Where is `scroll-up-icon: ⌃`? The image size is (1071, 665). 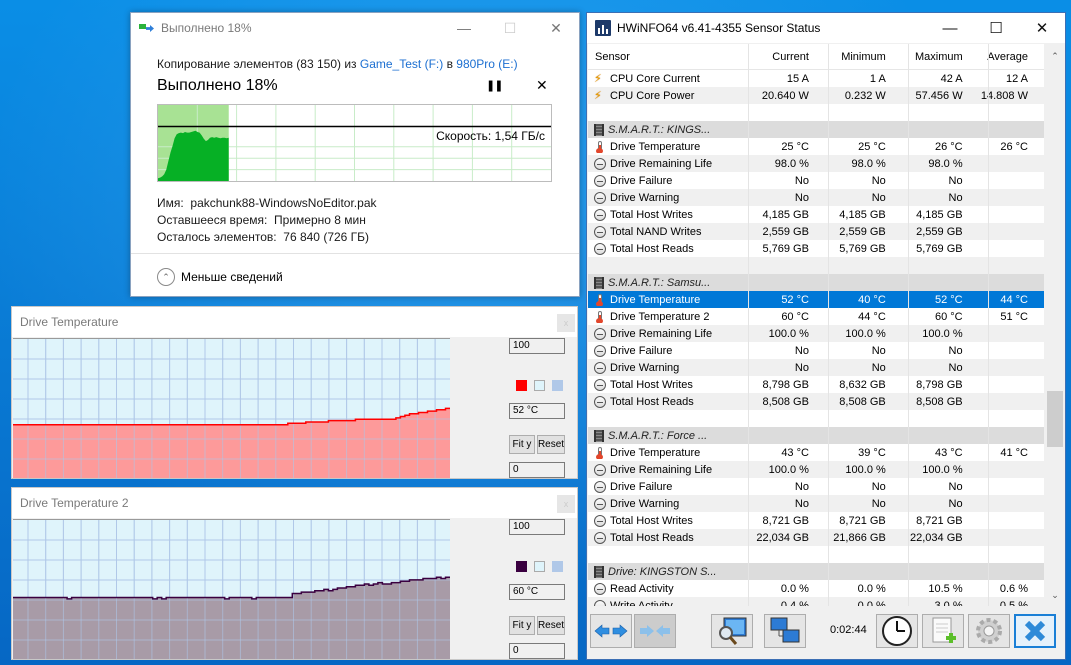 scroll-up-icon: ⌃ is located at coordinates (1055, 56).